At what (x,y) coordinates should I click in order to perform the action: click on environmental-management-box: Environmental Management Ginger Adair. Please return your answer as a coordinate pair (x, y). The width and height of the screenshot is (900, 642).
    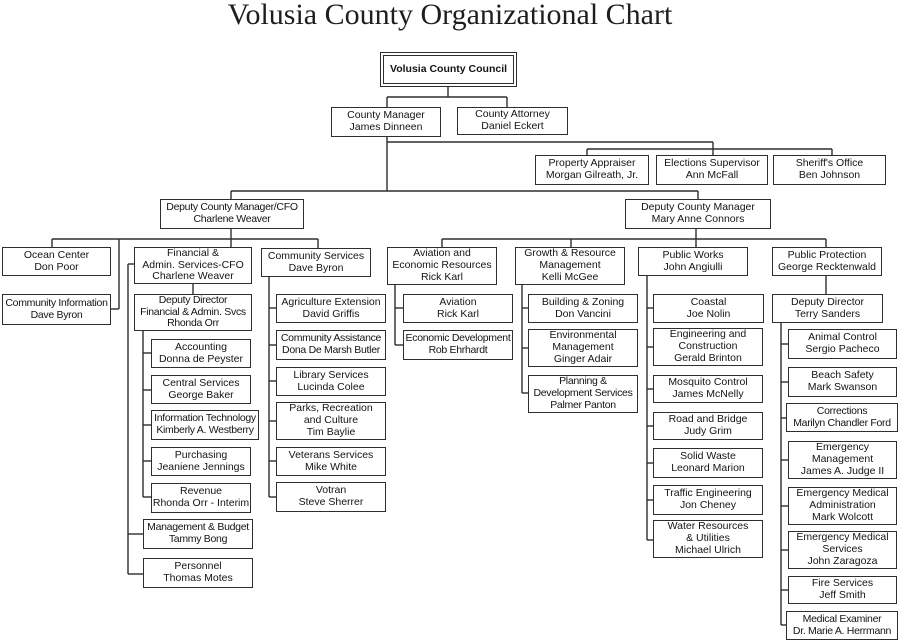
    Looking at the image, I should click on (583, 348).